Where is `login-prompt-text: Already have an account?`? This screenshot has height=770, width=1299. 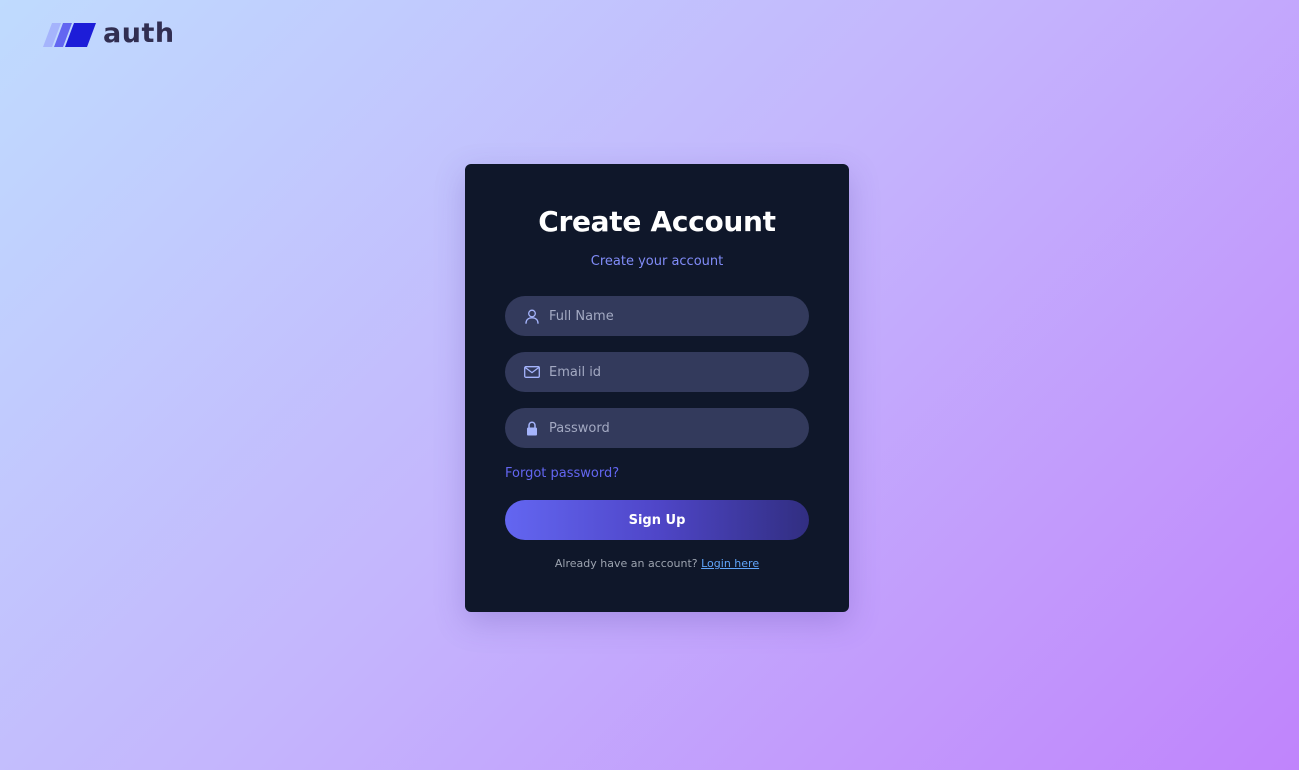 login-prompt-text: Already have an account? is located at coordinates (626, 563).